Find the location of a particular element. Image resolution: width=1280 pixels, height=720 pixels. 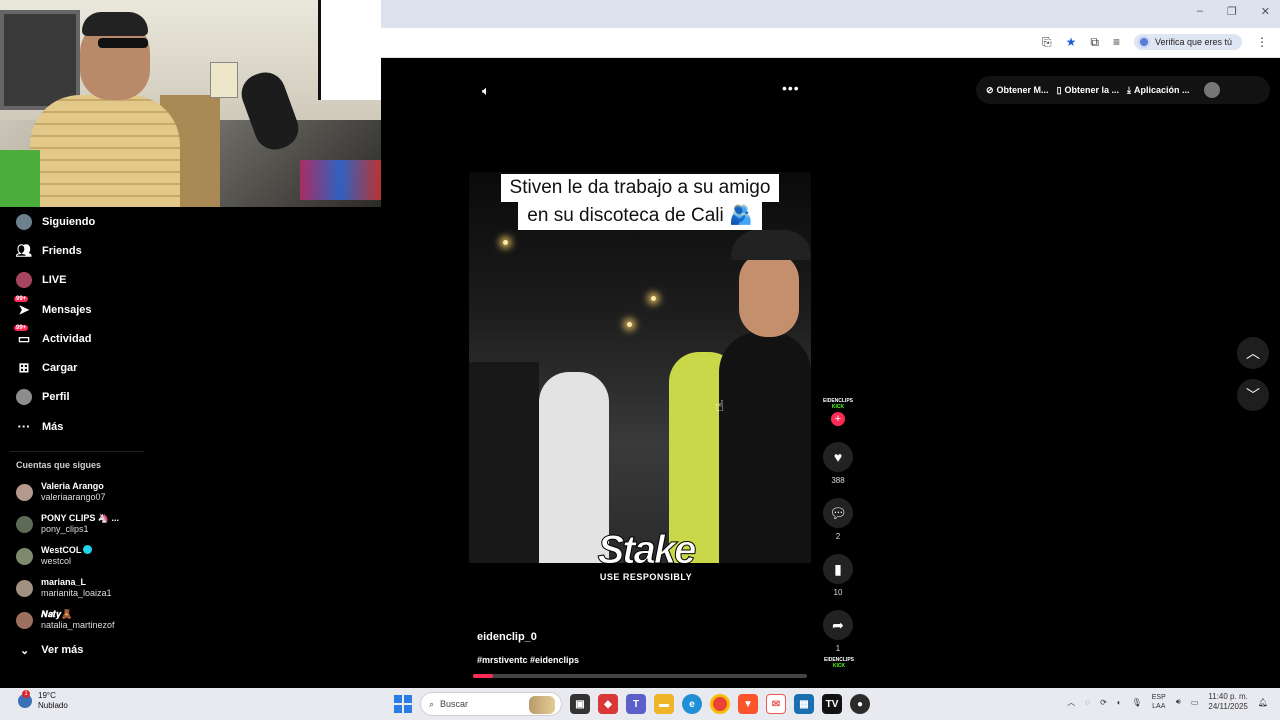

weather-condition: Nublado is located at coordinates (53, 705).